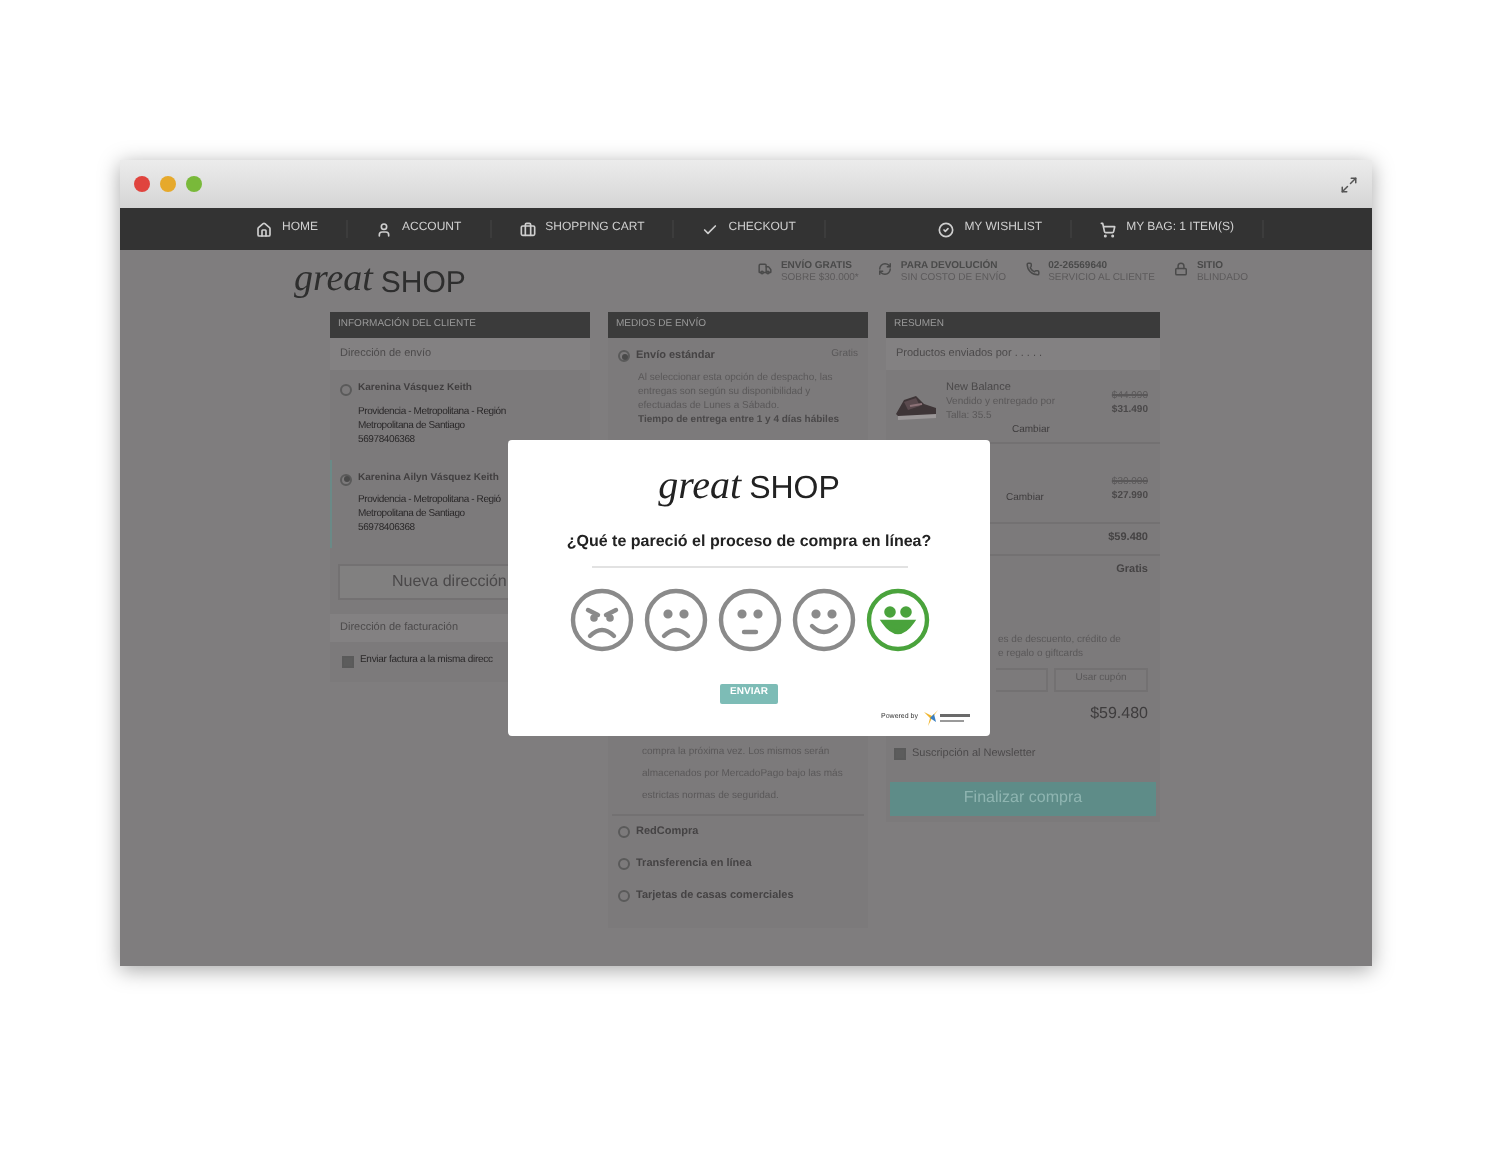 The width and height of the screenshot is (1498, 1158). Describe the element at coordinates (194, 184) in the screenshot. I see `zoom-button` at that location.